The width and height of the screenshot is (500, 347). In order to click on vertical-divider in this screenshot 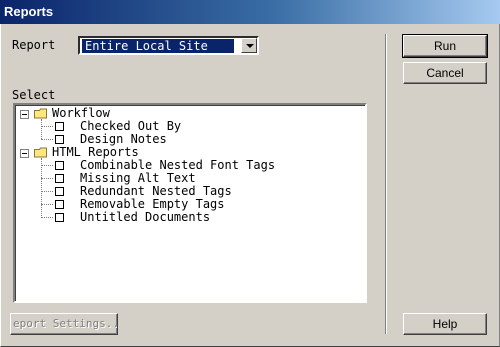, I will do `click(386, 184)`.